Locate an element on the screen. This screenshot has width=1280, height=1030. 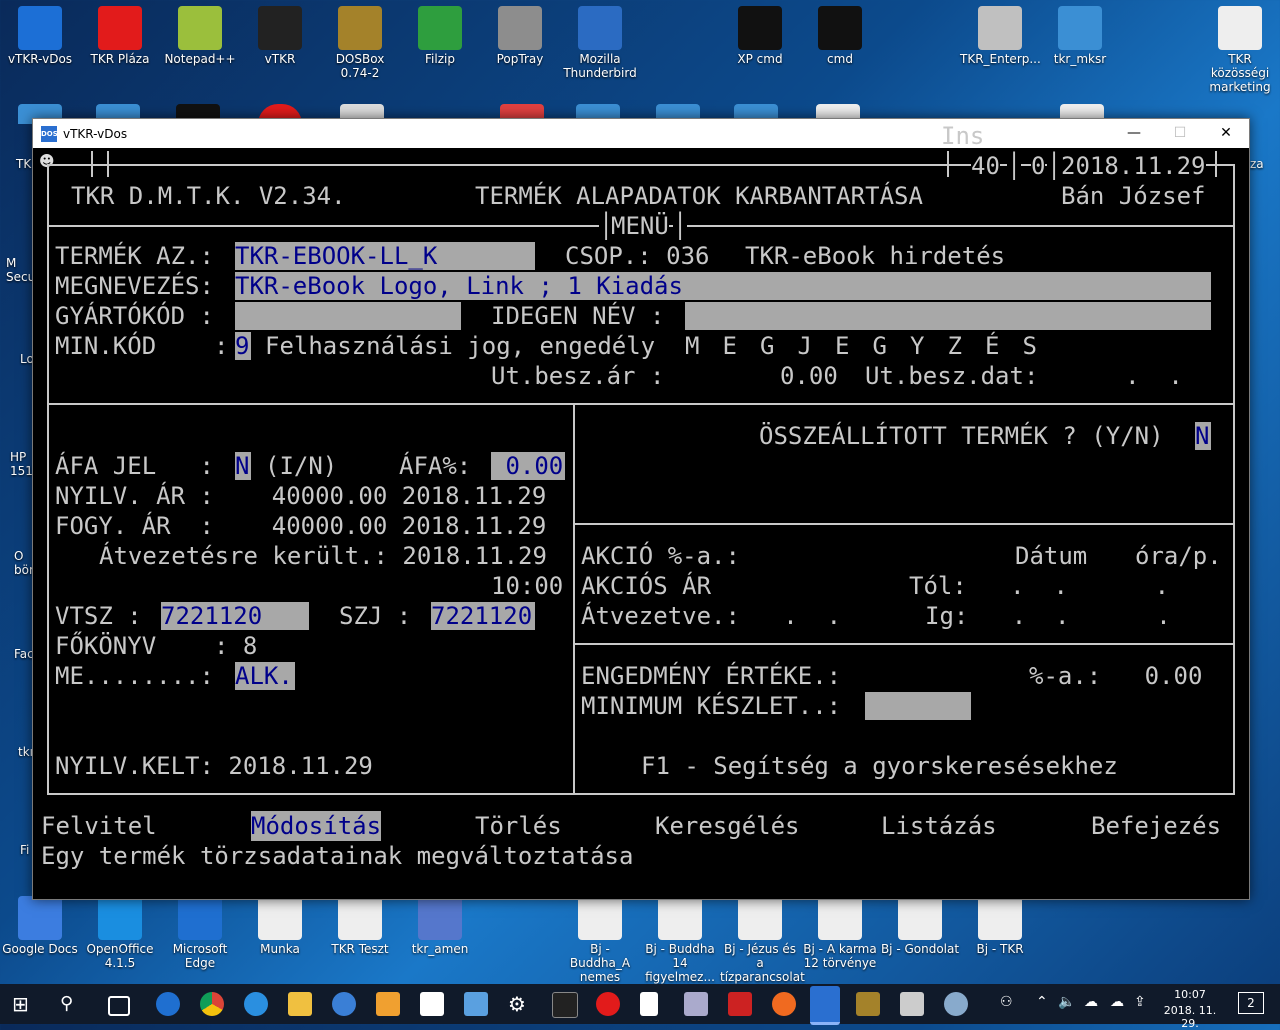
gyarto-input is located at coordinates (348, 316).